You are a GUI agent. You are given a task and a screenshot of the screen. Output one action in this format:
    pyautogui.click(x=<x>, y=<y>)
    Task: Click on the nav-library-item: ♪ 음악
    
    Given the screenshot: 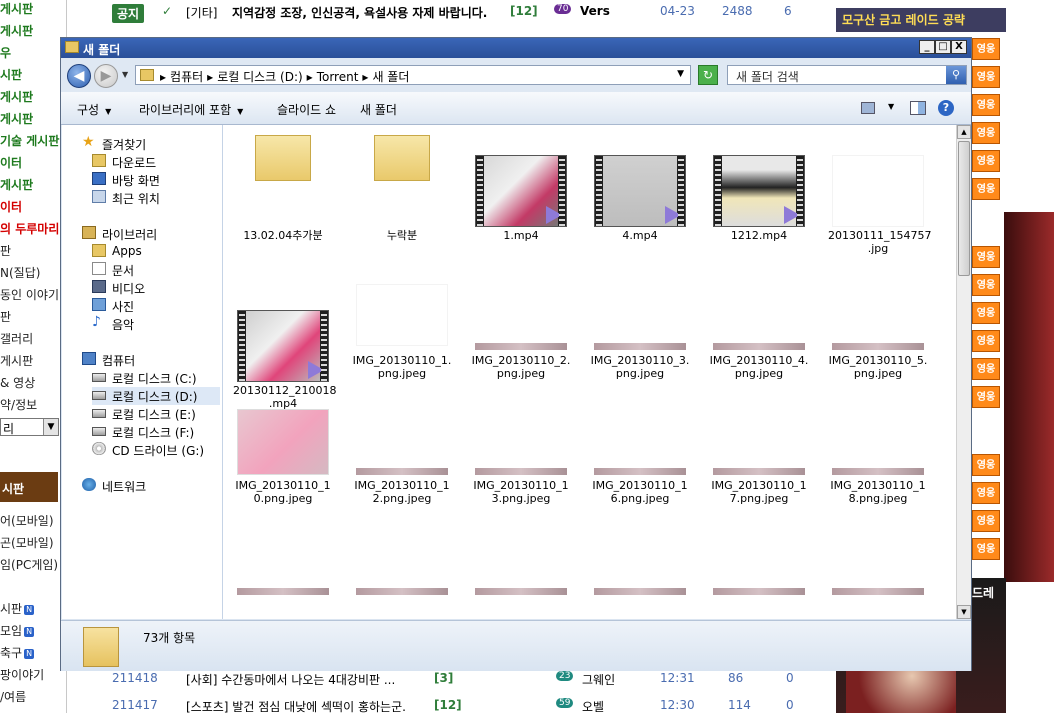 What is the action you would take?
    pyautogui.click(x=156, y=324)
    